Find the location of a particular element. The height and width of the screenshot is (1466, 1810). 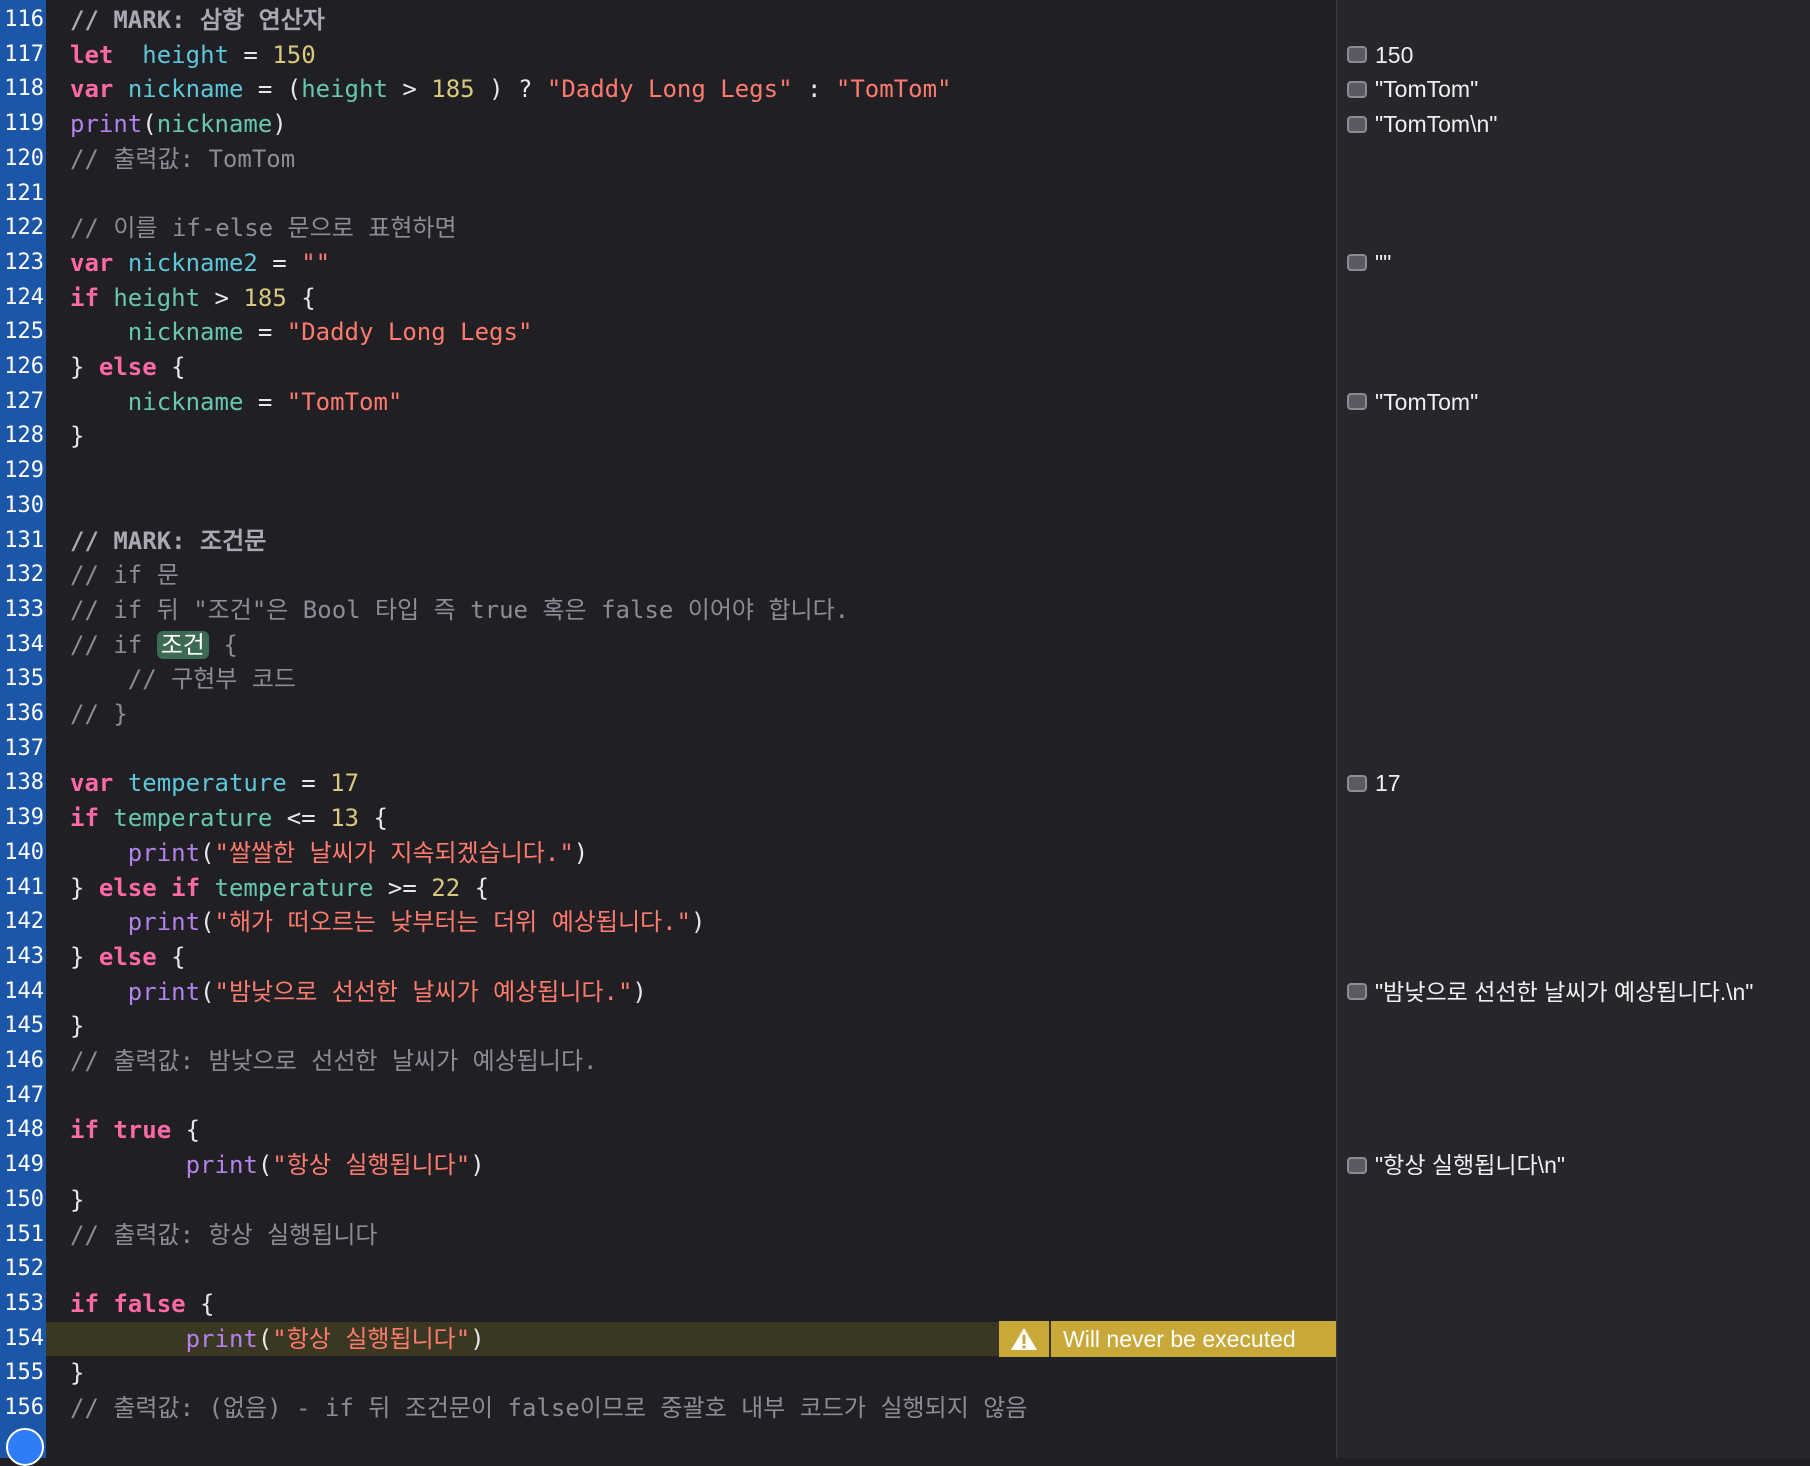

line-number: 145 is located at coordinates (24, 1026).